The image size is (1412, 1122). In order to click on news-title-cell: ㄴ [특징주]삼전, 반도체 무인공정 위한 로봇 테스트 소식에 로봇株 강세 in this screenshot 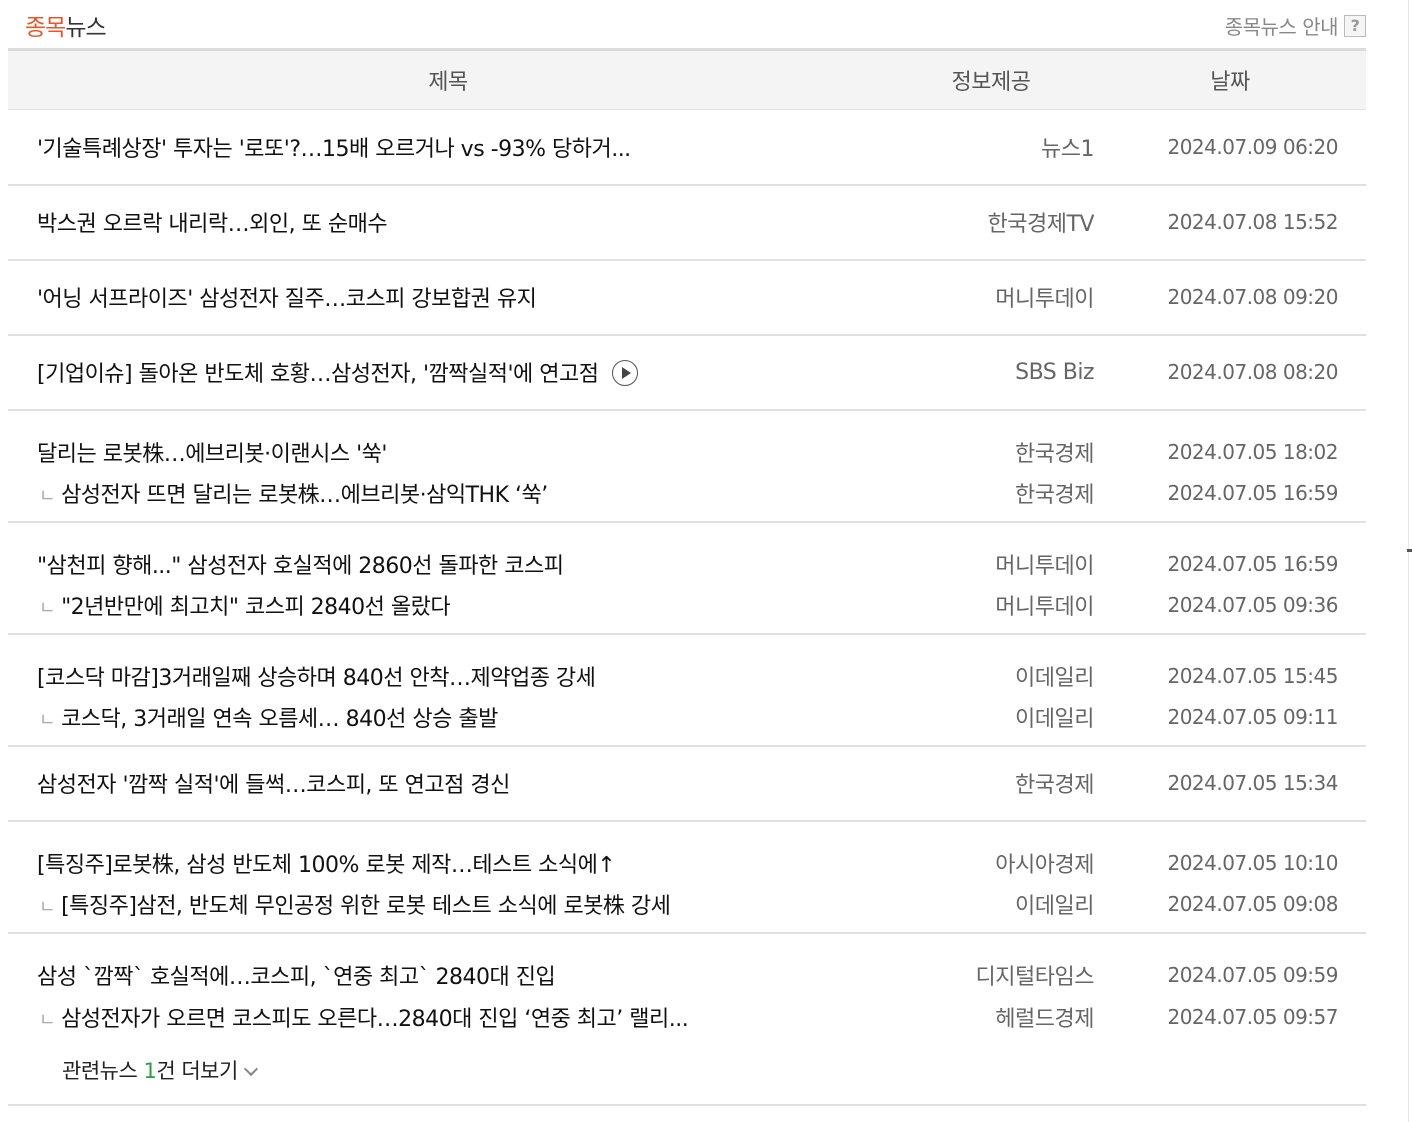, I will do `click(448, 910)`.